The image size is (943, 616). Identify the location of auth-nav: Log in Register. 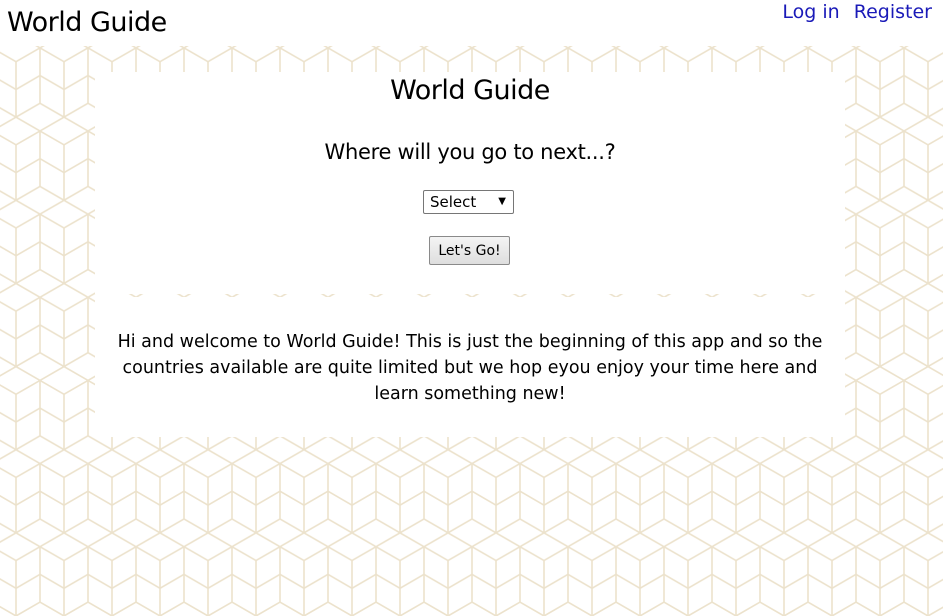
(853, 12).